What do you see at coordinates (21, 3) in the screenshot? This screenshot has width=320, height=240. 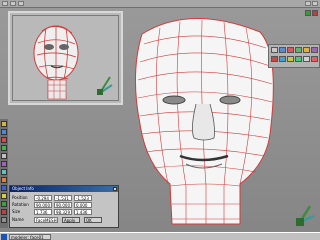 I see `edit-button` at bounding box center [21, 3].